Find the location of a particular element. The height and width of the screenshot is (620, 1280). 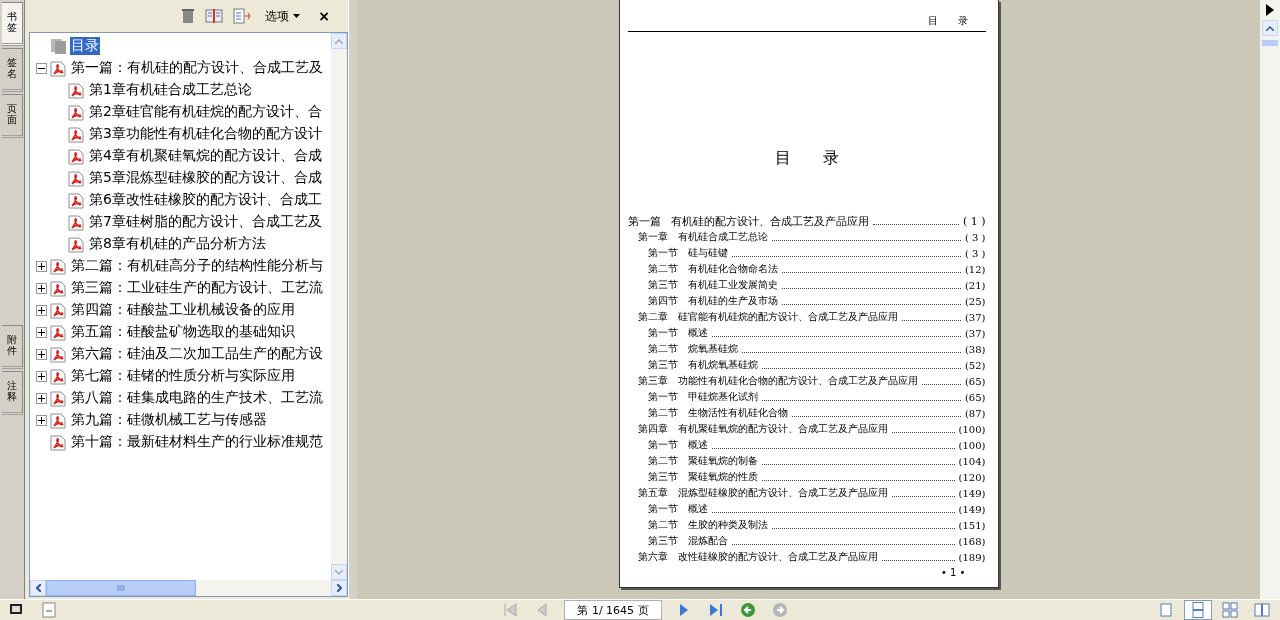

toc-number: 第五章 is located at coordinates (652, 493).